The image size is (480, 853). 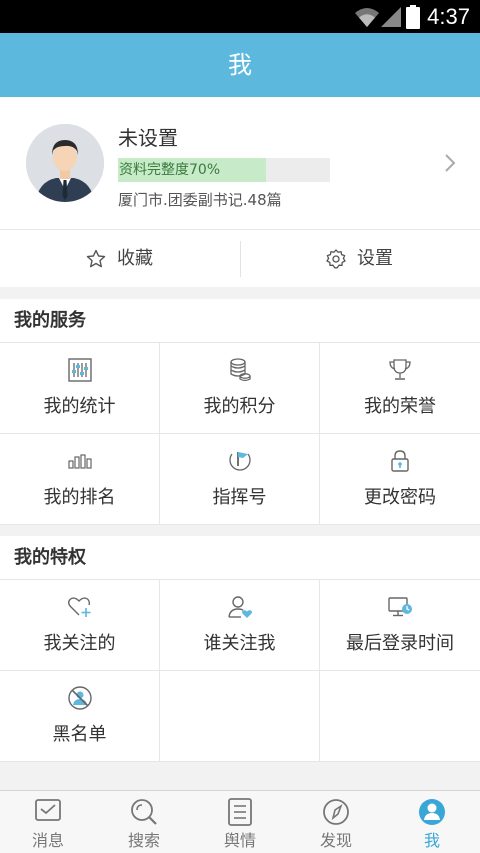 I want to click on chevron-right-icon, so click(x=450, y=163).